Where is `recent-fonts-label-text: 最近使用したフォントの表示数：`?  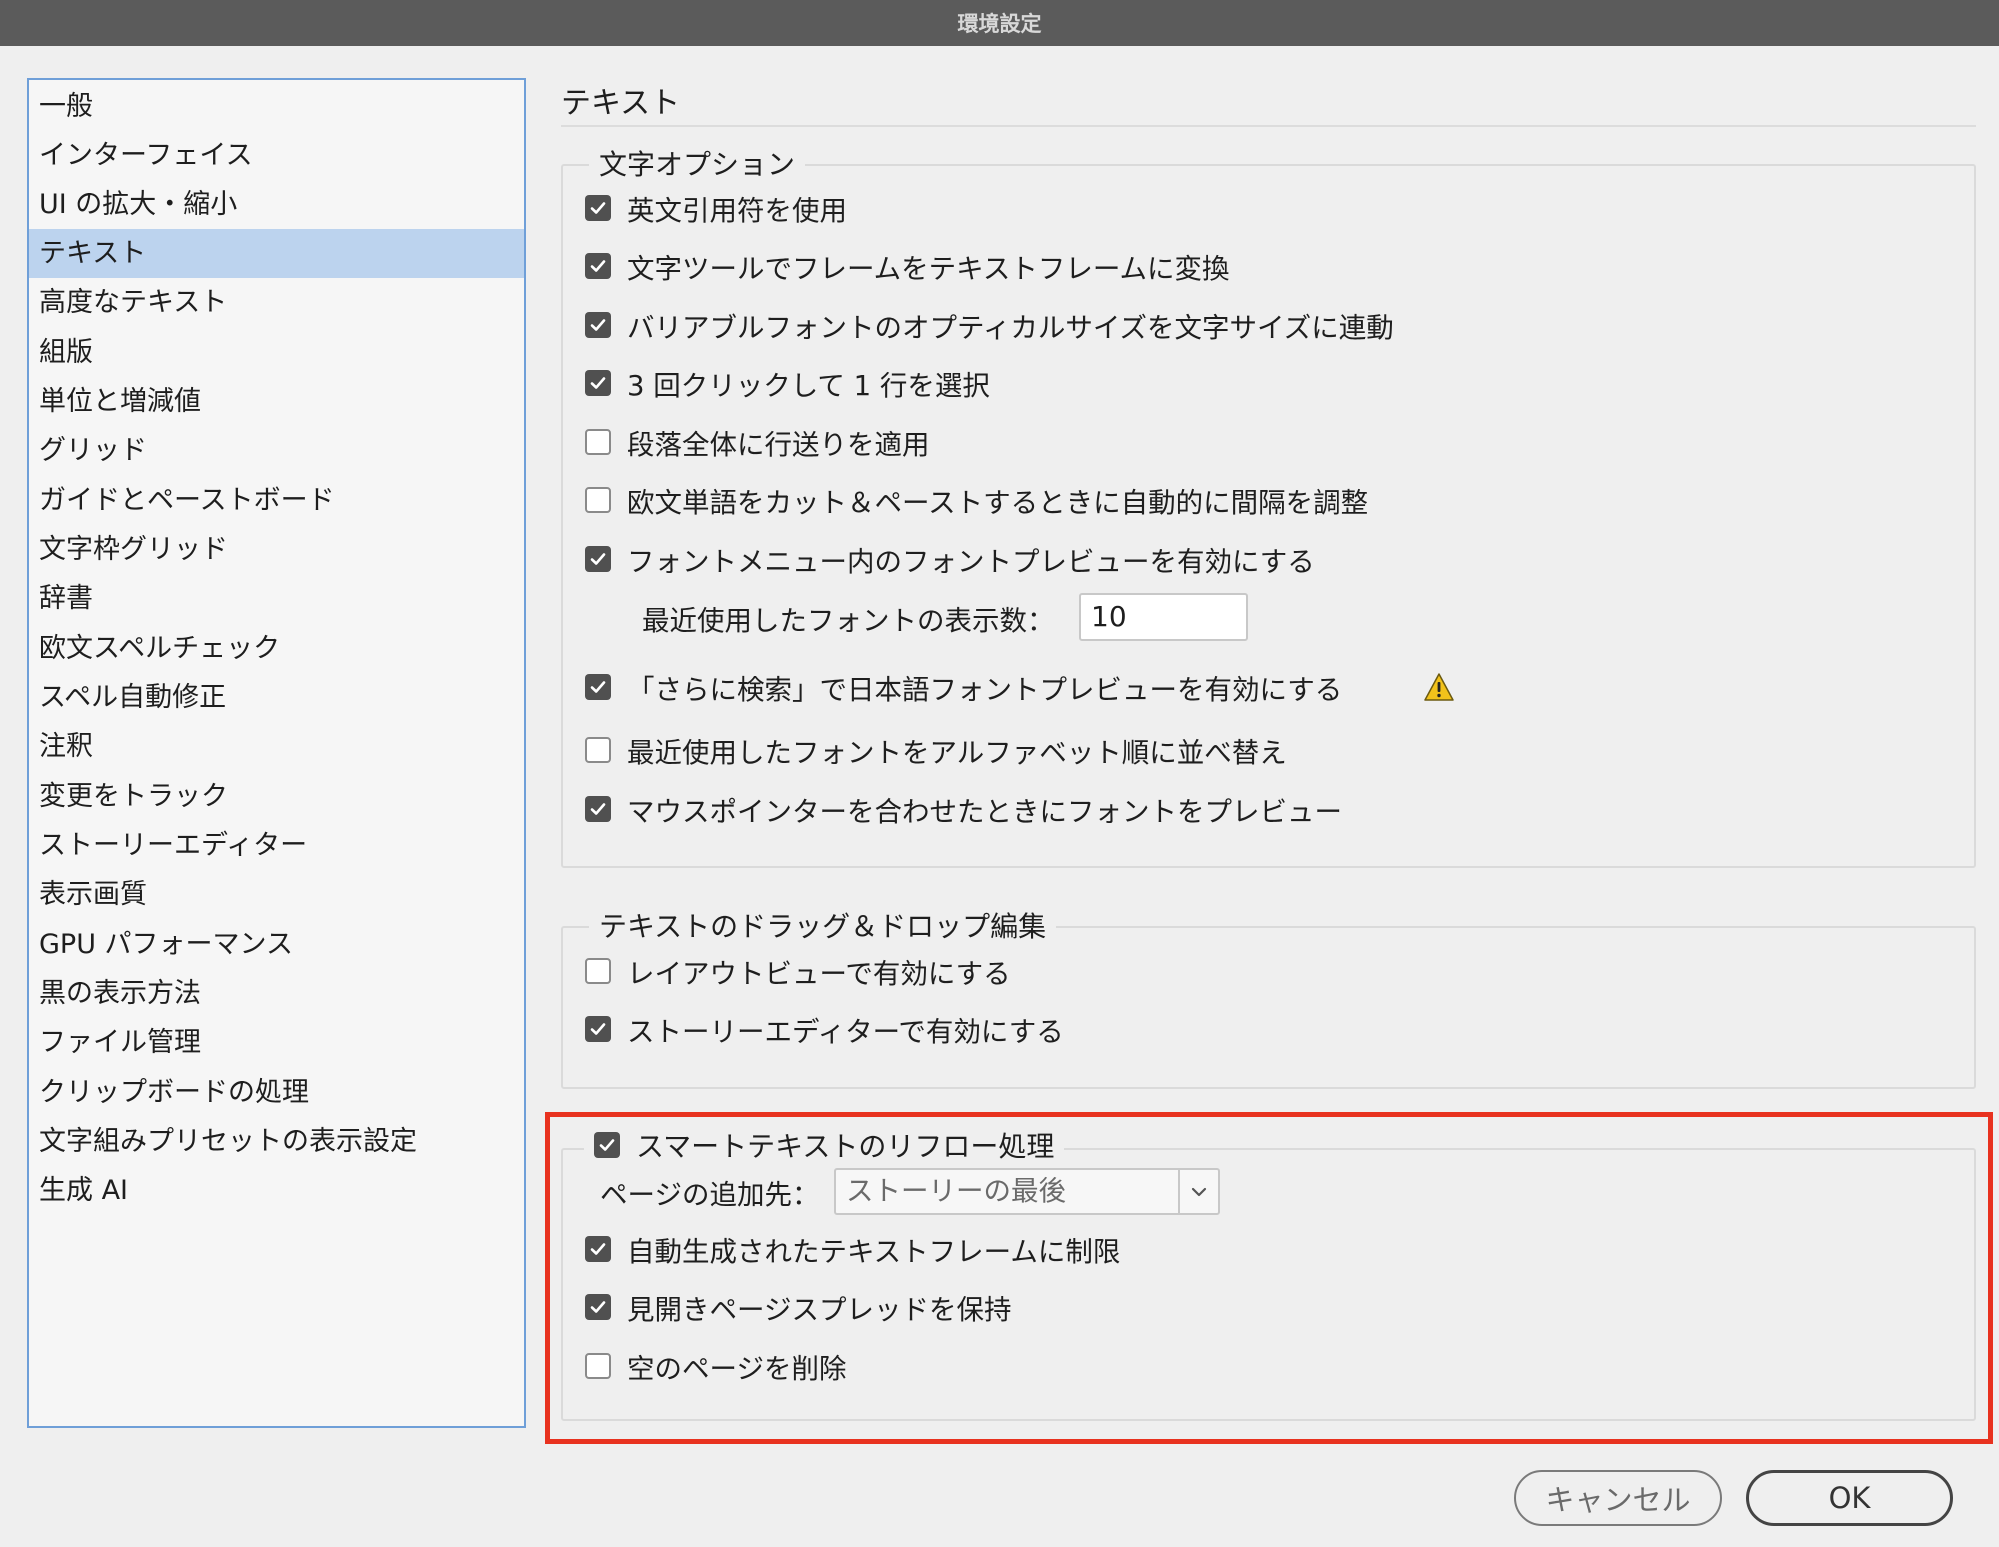
recent-fonts-label-text: 最近使用したフォントの表示数： is located at coordinates (848, 621).